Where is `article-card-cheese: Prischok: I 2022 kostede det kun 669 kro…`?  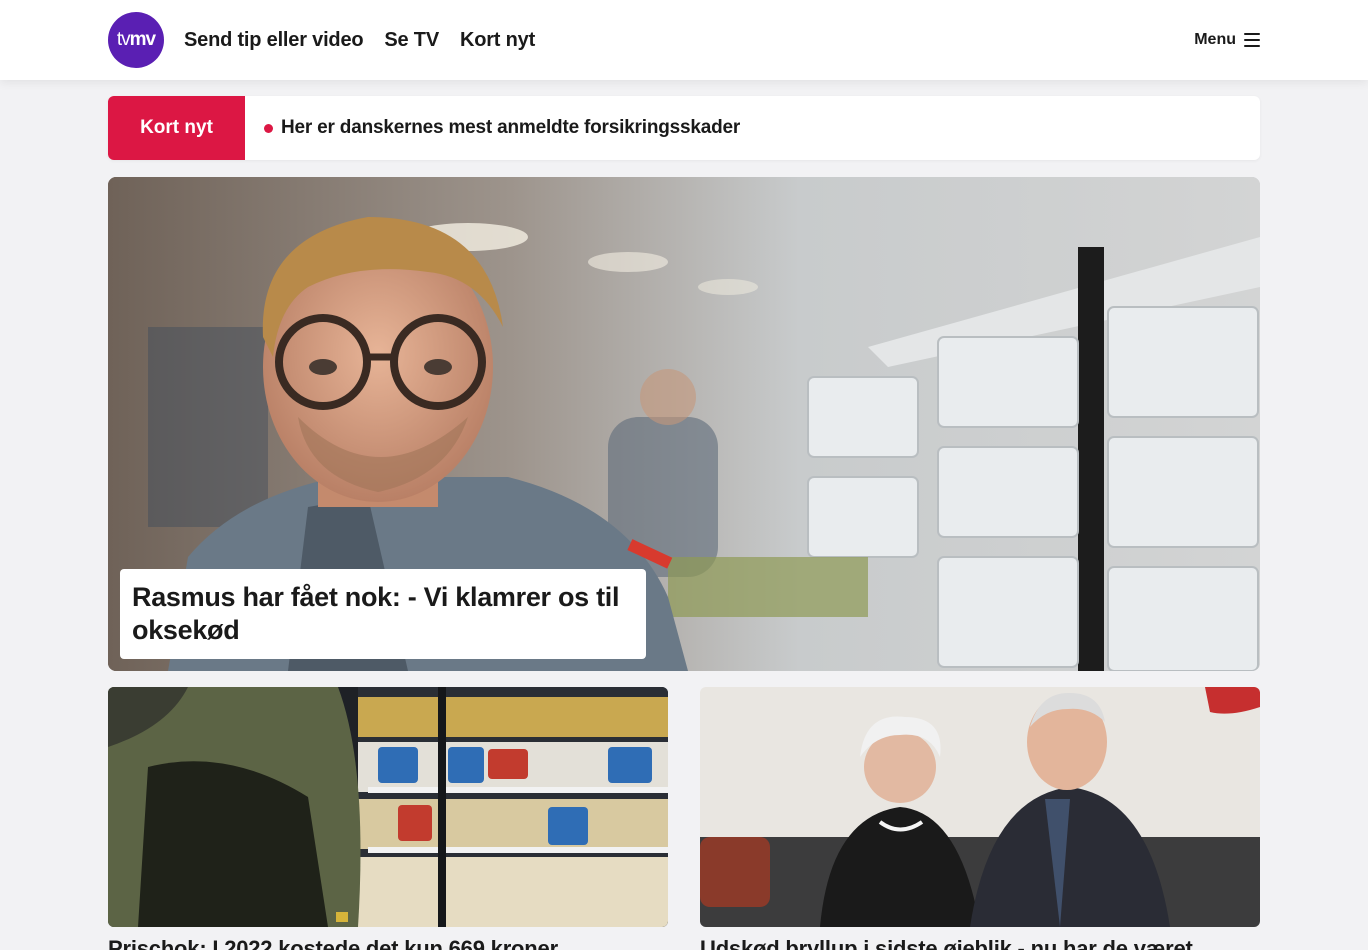 article-card-cheese: Prischok: I 2022 kostede det kun 669 kro… is located at coordinates (388, 818).